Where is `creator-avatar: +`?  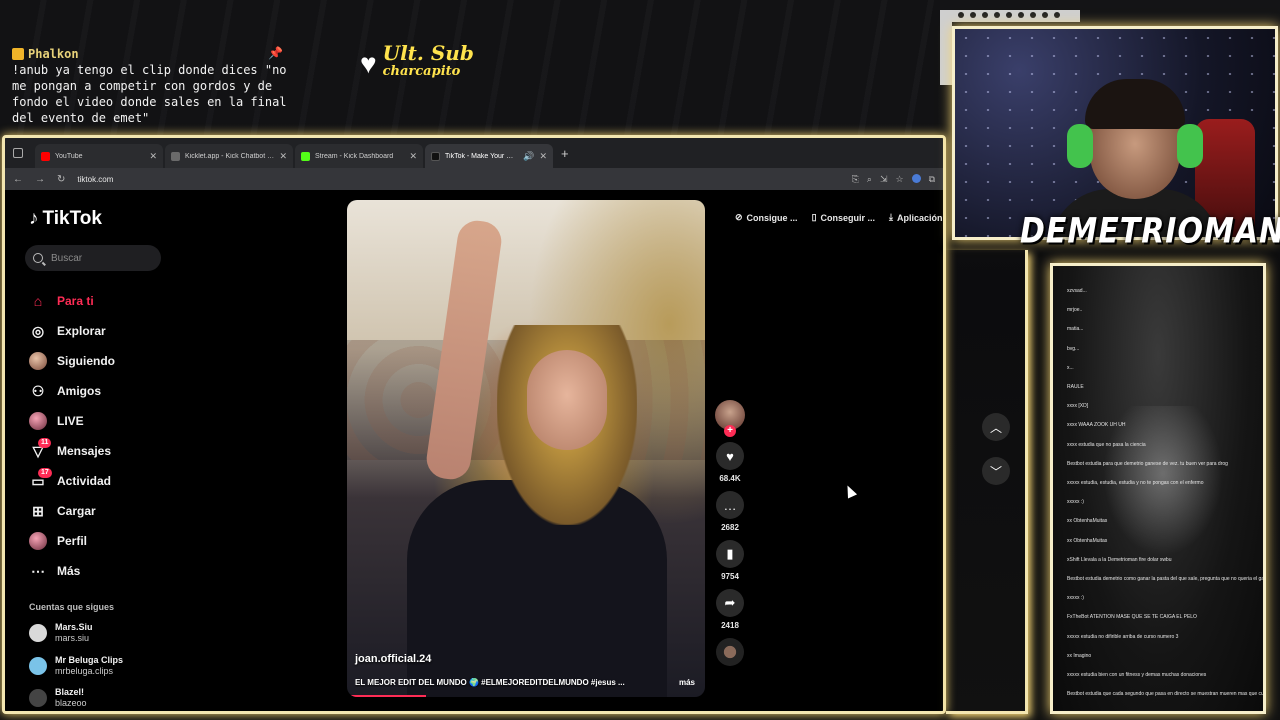 creator-avatar: + is located at coordinates (730, 418).